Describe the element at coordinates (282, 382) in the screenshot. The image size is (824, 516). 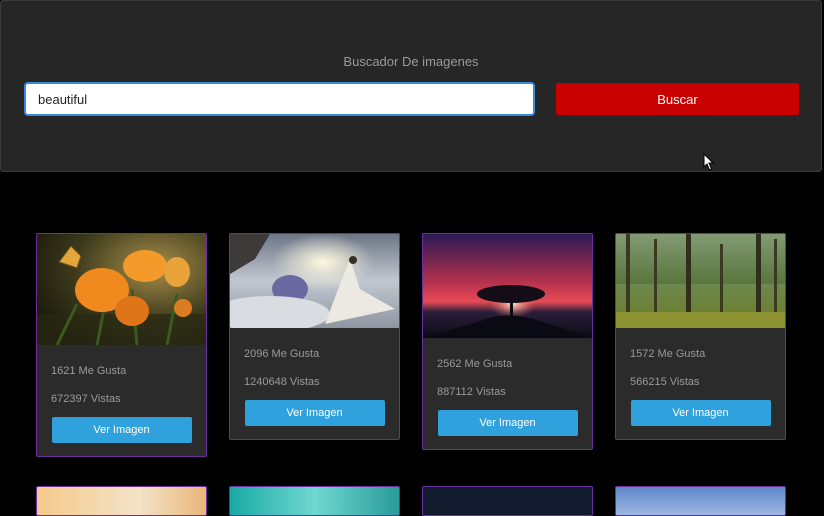
I see `views-count: 1240648 Vistas` at that location.